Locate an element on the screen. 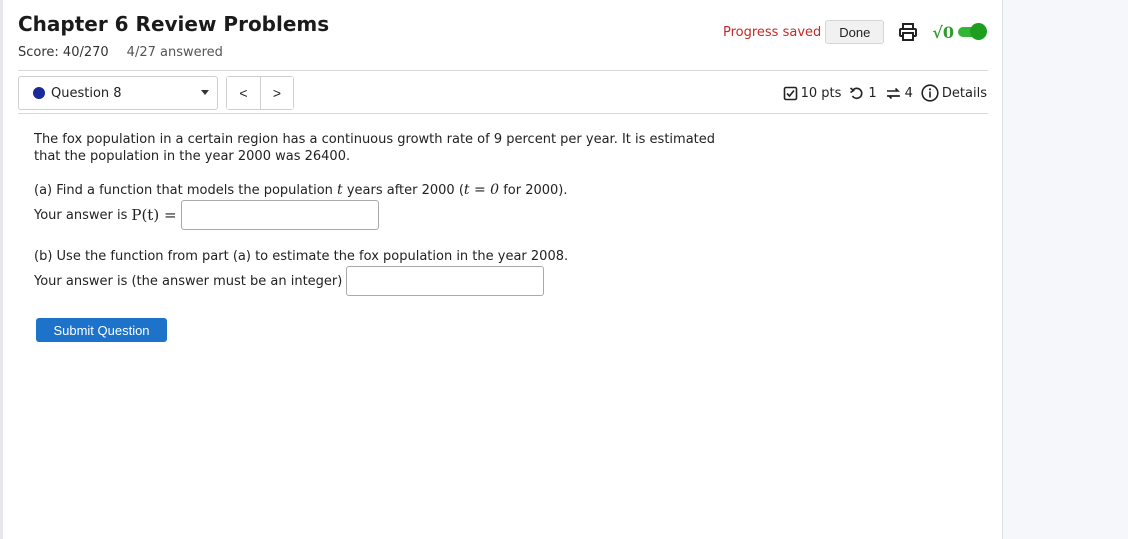 This screenshot has width=1128, height=539. question-selector: Question 8 is located at coordinates (118, 93).